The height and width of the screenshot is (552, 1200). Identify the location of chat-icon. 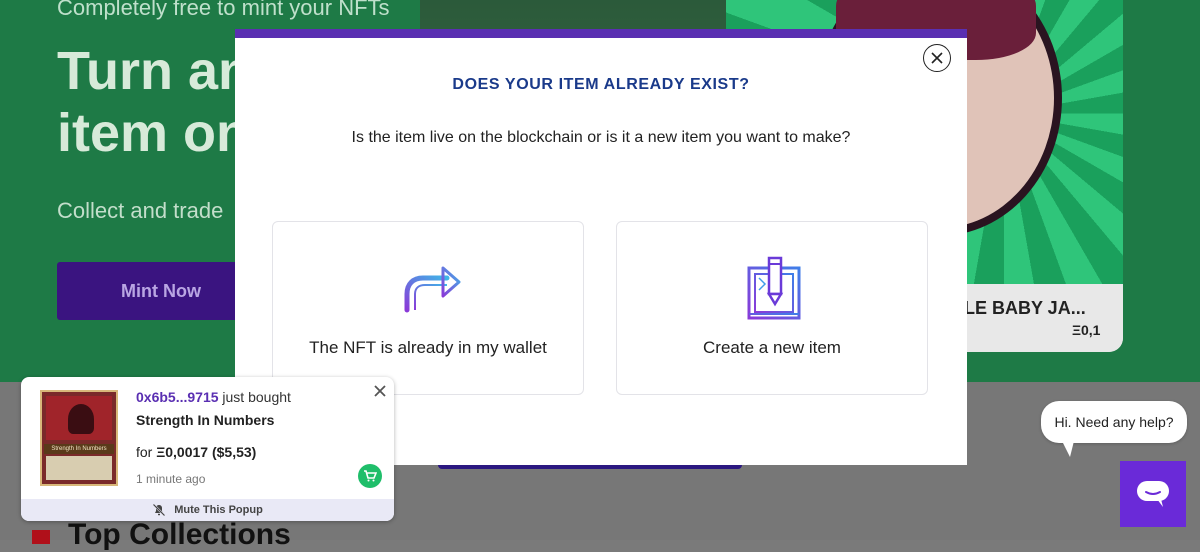
(1153, 494).